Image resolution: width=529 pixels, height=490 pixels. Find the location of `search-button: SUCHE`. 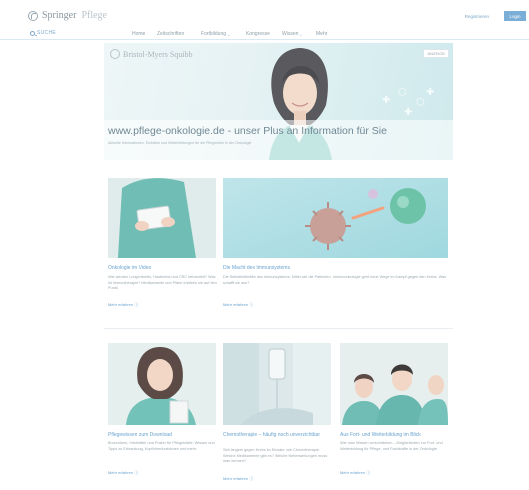

search-button: SUCHE is located at coordinates (43, 33).